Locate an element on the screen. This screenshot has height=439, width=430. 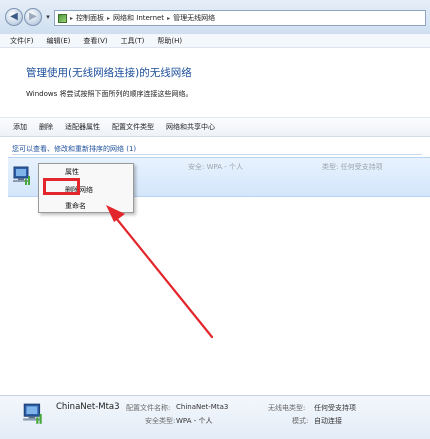
adapter-properties-button: 适配器属性 is located at coordinates (82, 127).